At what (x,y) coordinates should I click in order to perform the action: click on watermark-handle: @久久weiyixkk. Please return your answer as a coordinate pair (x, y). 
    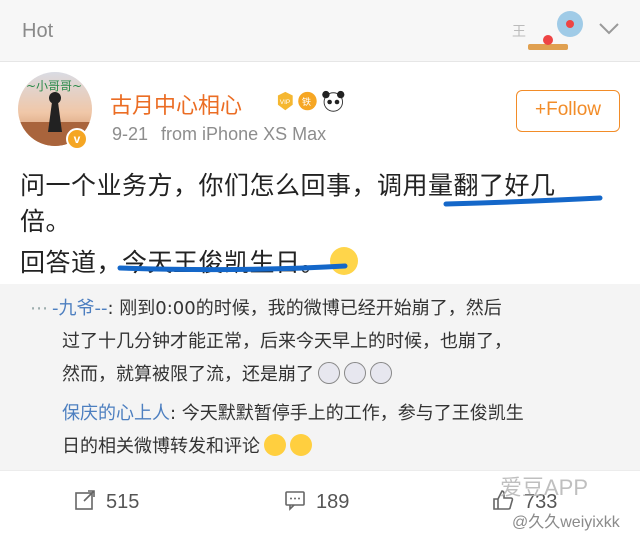
    Looking at the image, I should click on (566, 522).